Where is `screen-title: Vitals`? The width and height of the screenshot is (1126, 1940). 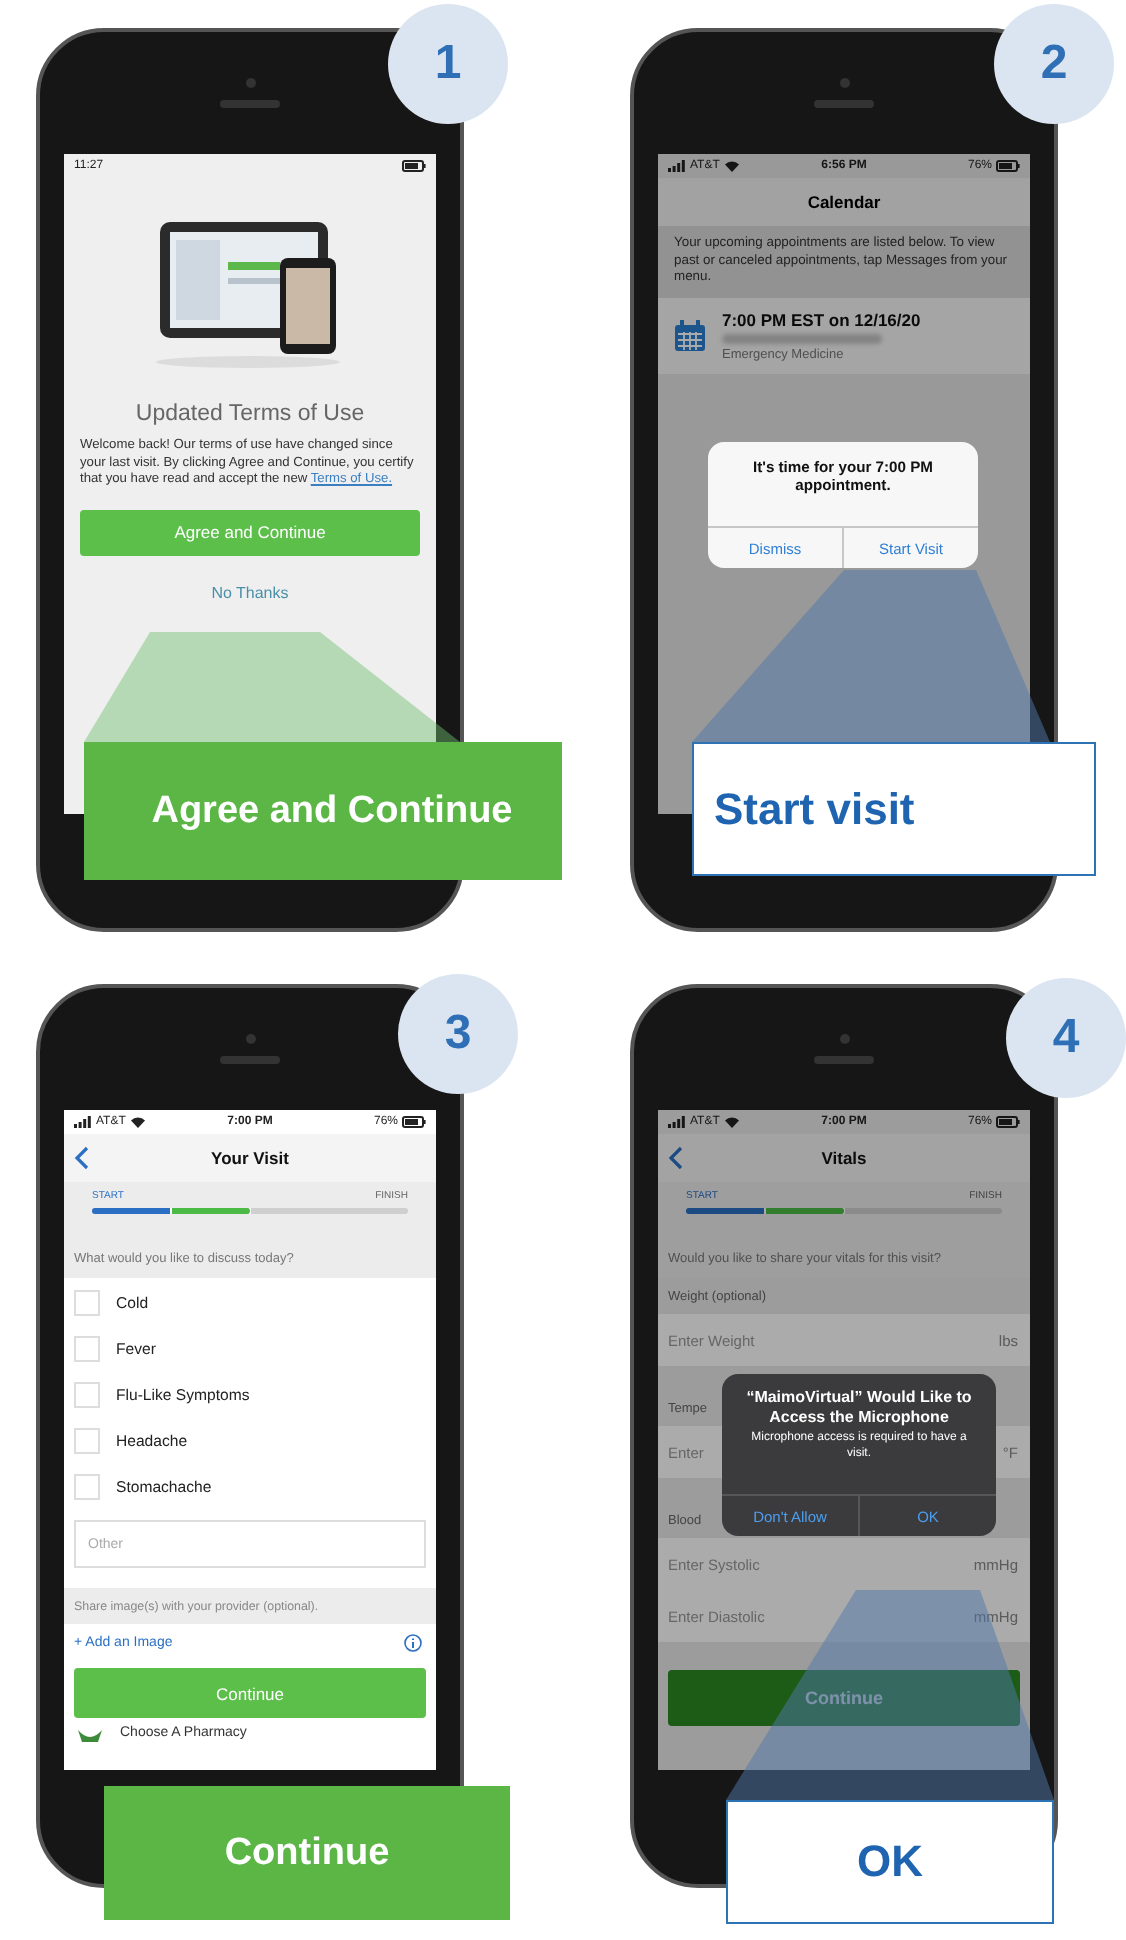 screen-title: Vitals is located at coordinates (844, 1158).